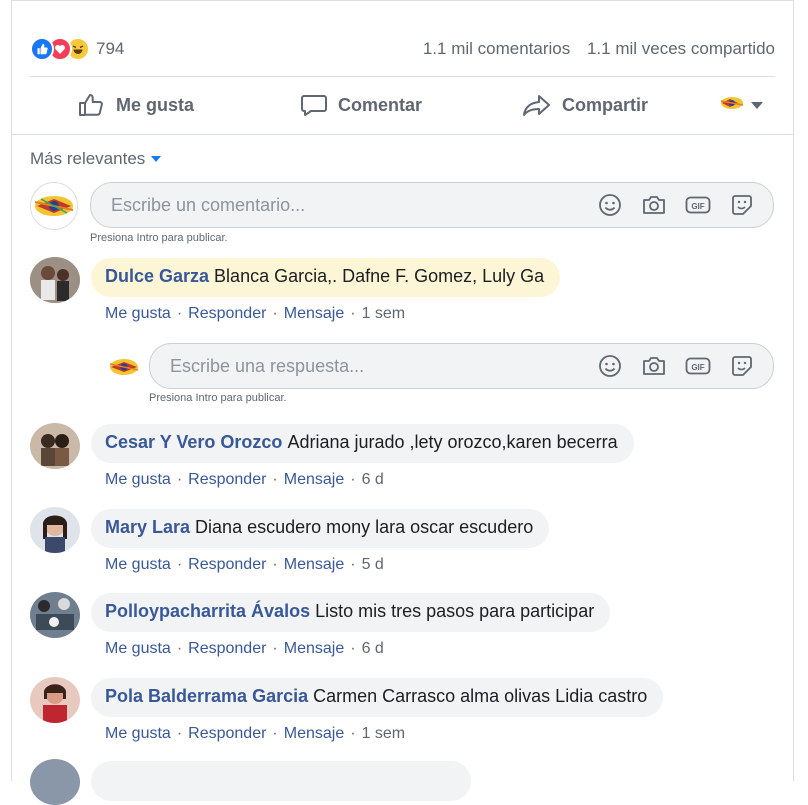 This screenshot has width=808, height=805. Describe the element at coordinates (77, 49) in the screenshot. I see `reactions-summary: 794` at that location.